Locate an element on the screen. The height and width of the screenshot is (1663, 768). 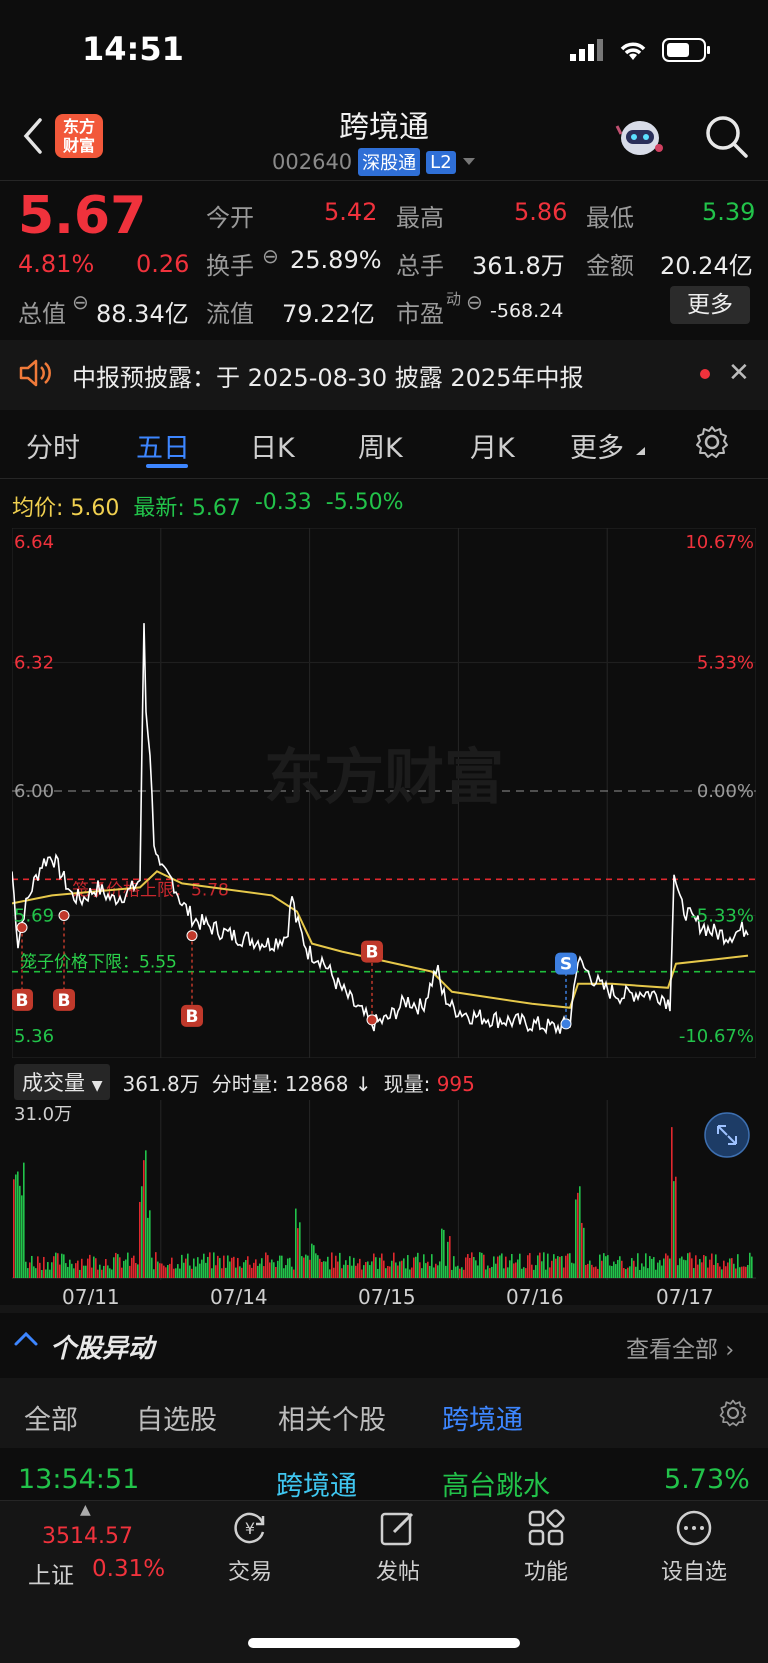
nav-trade: ¥ 交易 is located at coordinates (250, 1547).